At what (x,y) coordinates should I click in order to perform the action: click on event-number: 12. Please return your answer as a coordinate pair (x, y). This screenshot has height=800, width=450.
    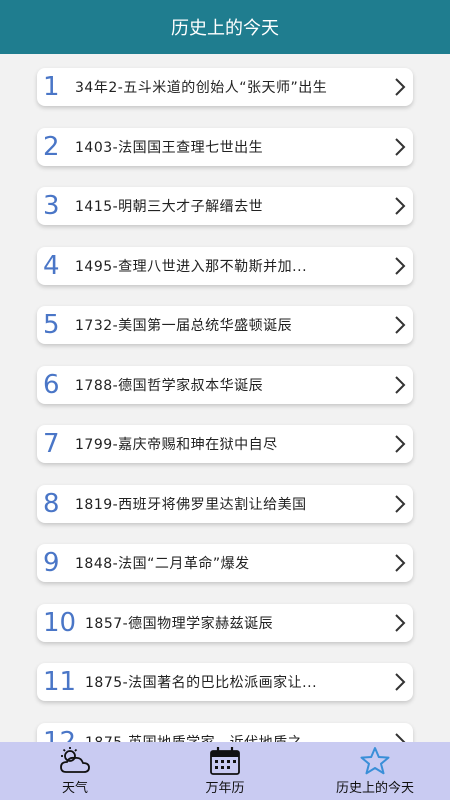
    Looking at the image, I should click on (60, 734).